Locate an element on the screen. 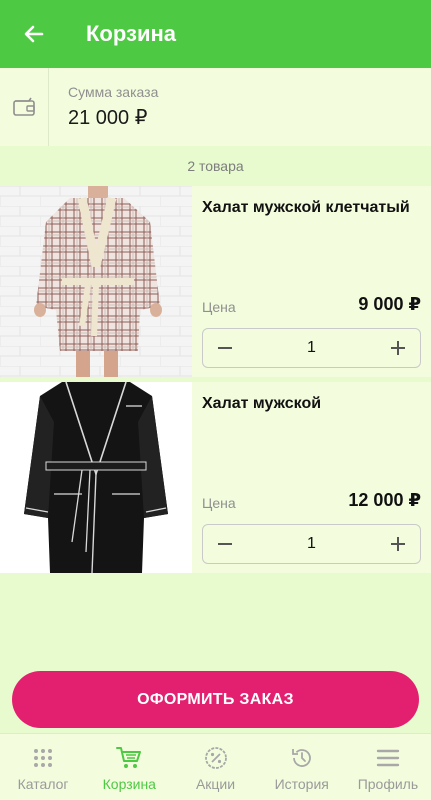 This screenshot has width=431, height=800. nav-label: Каталог is located at coordinates (43, 784).